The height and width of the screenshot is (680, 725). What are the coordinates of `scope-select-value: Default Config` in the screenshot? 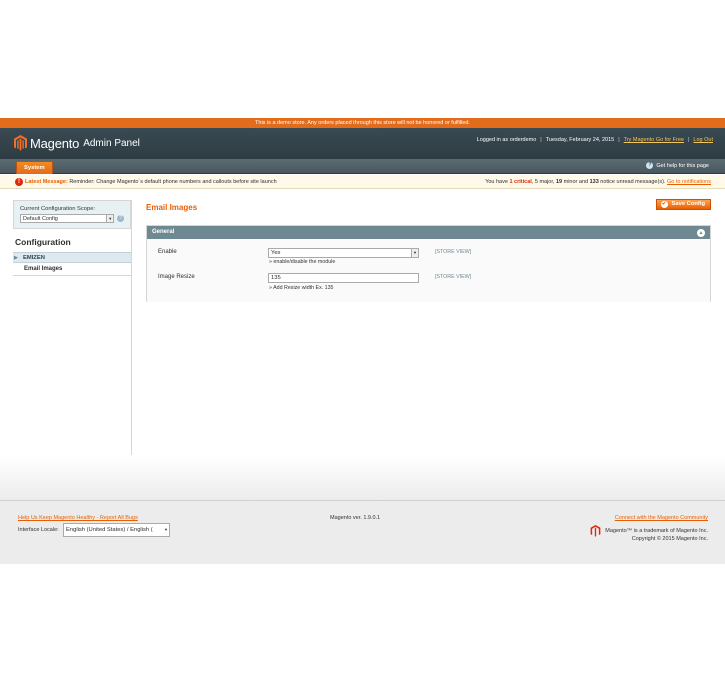 It's located at (40, 219).